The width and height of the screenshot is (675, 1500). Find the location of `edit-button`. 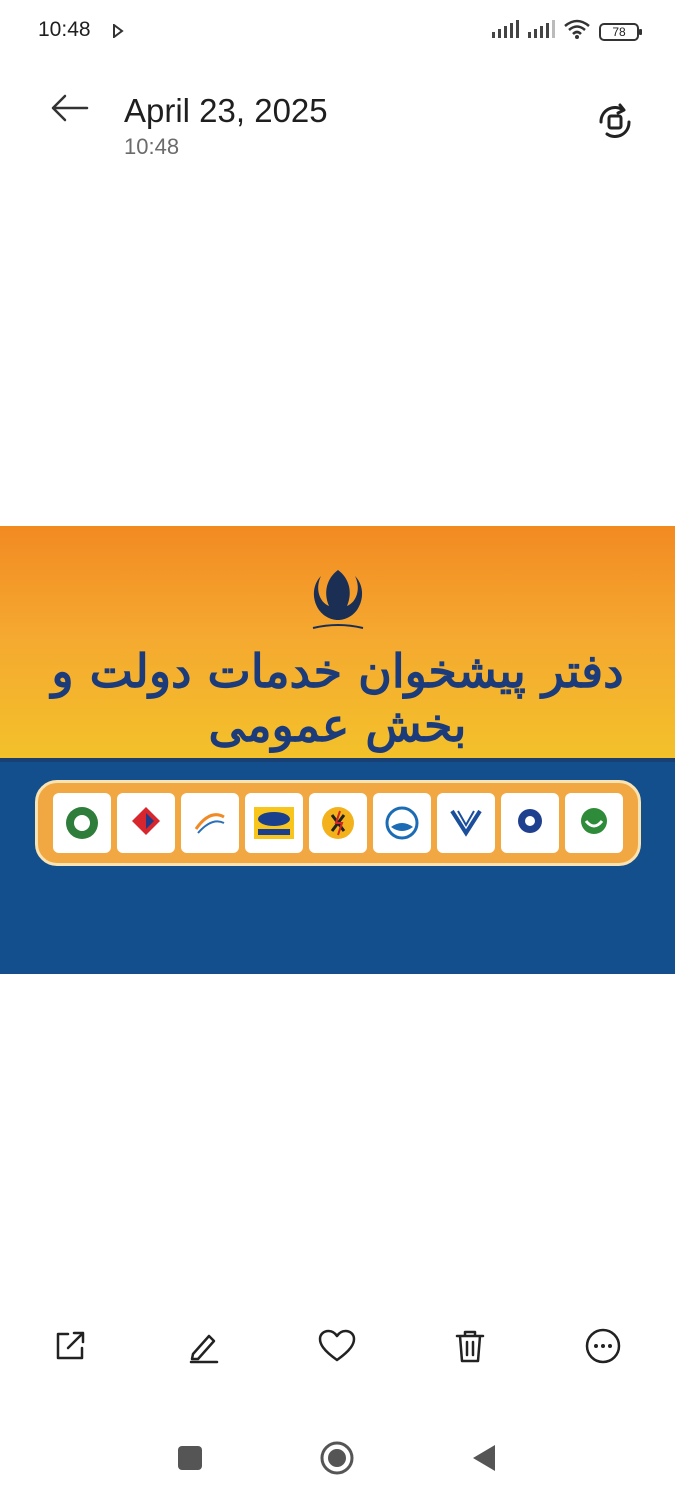

edit-button is located at coordinates (203, 1346).